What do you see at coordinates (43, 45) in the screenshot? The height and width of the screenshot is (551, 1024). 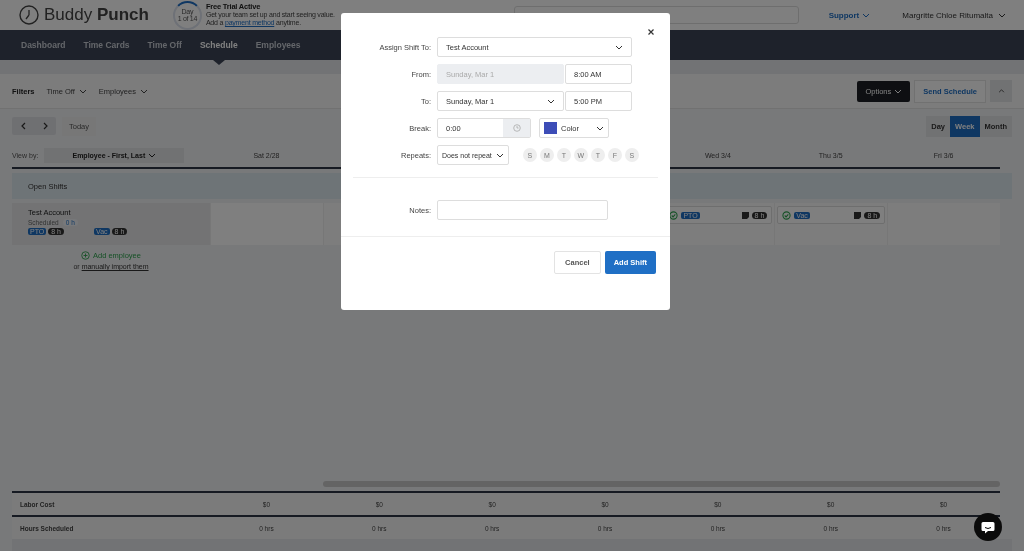 I see `nav-tab: Dashboard` at bounding box center [43, 45].